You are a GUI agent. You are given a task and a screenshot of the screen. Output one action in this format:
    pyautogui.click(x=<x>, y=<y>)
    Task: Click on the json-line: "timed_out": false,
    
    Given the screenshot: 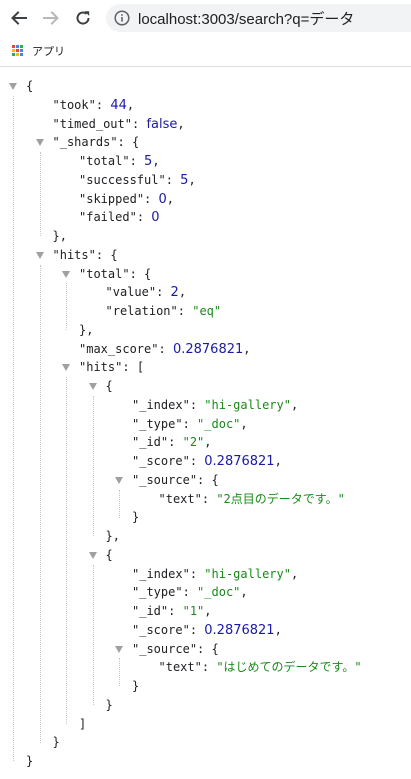 What is the action you would take?
    pyautogui.click(x=118, y=124)
    